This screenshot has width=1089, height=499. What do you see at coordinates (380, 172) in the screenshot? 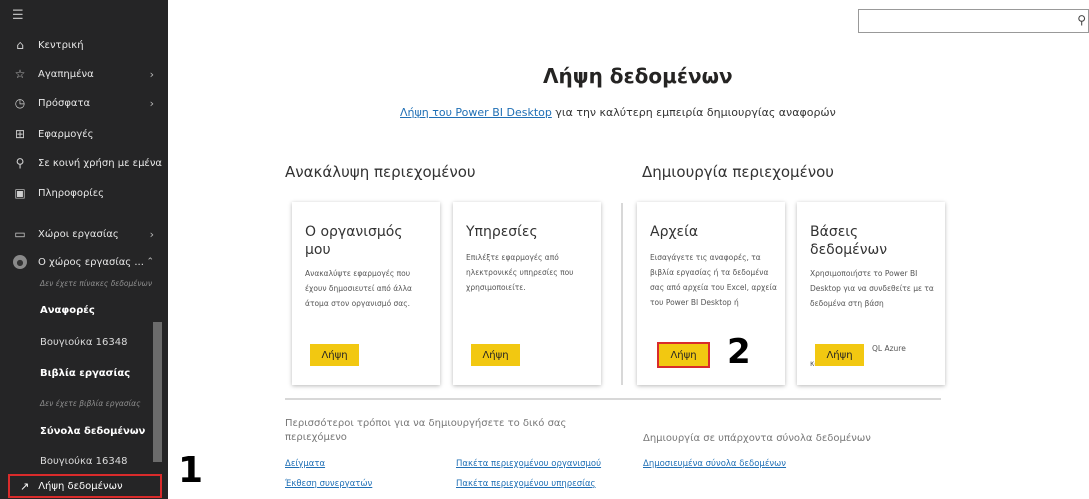
I see `discover-heading: Ανακάλυψη περιεχομένου` at bounding box center [380, 172].